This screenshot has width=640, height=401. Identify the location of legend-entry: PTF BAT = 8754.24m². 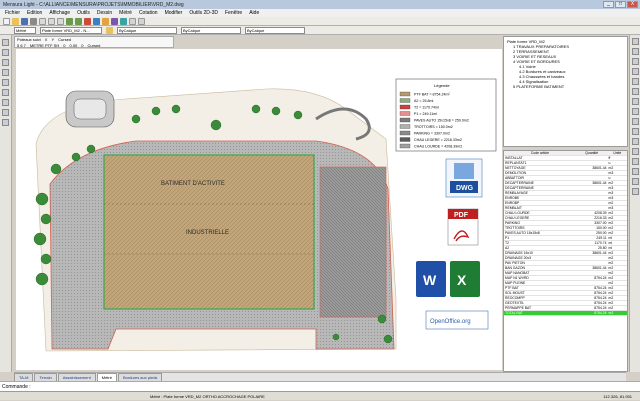
(432, 95).